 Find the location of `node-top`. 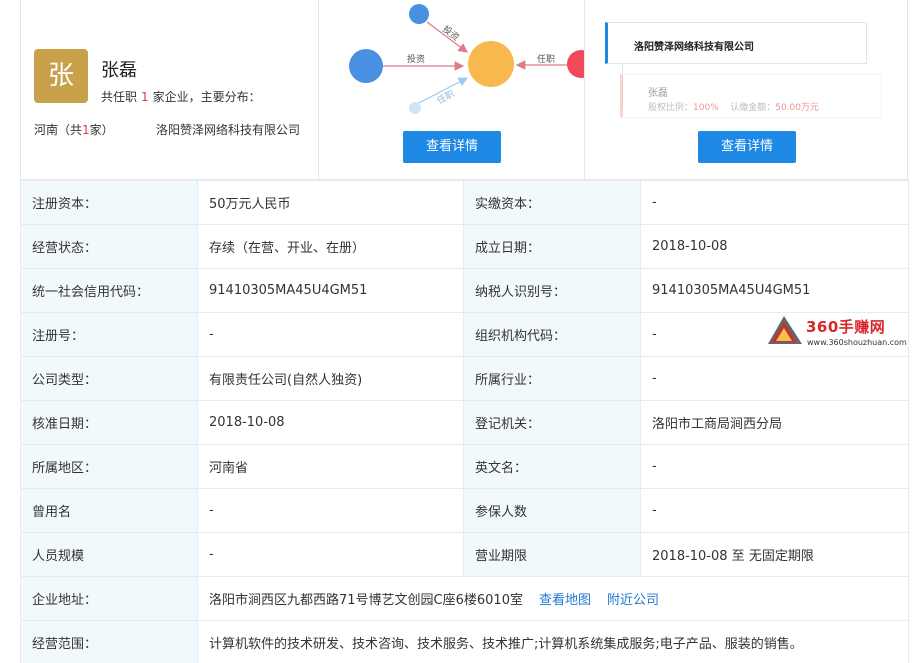

node-top is located at coordinates (419, 14).